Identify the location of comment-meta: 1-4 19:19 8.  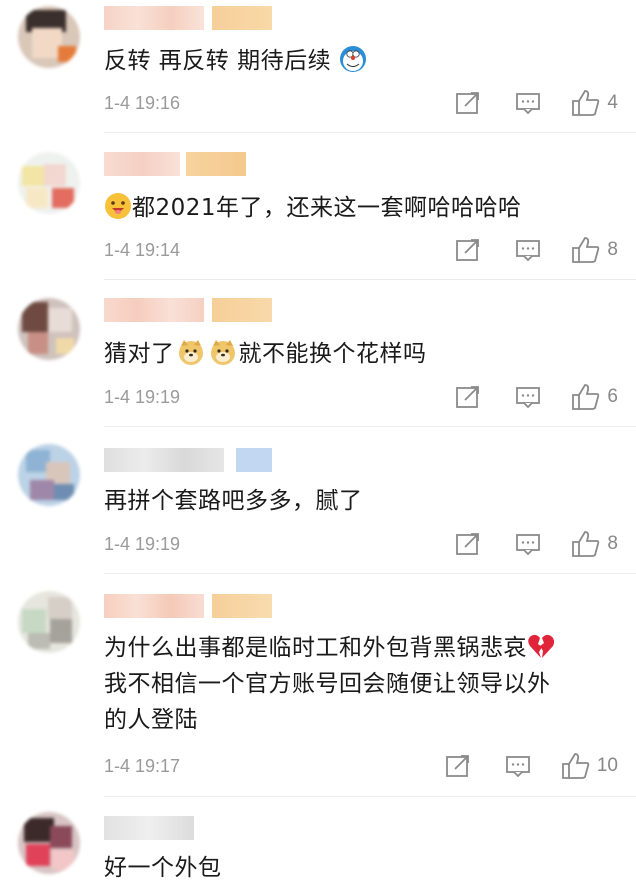
(361, 544).